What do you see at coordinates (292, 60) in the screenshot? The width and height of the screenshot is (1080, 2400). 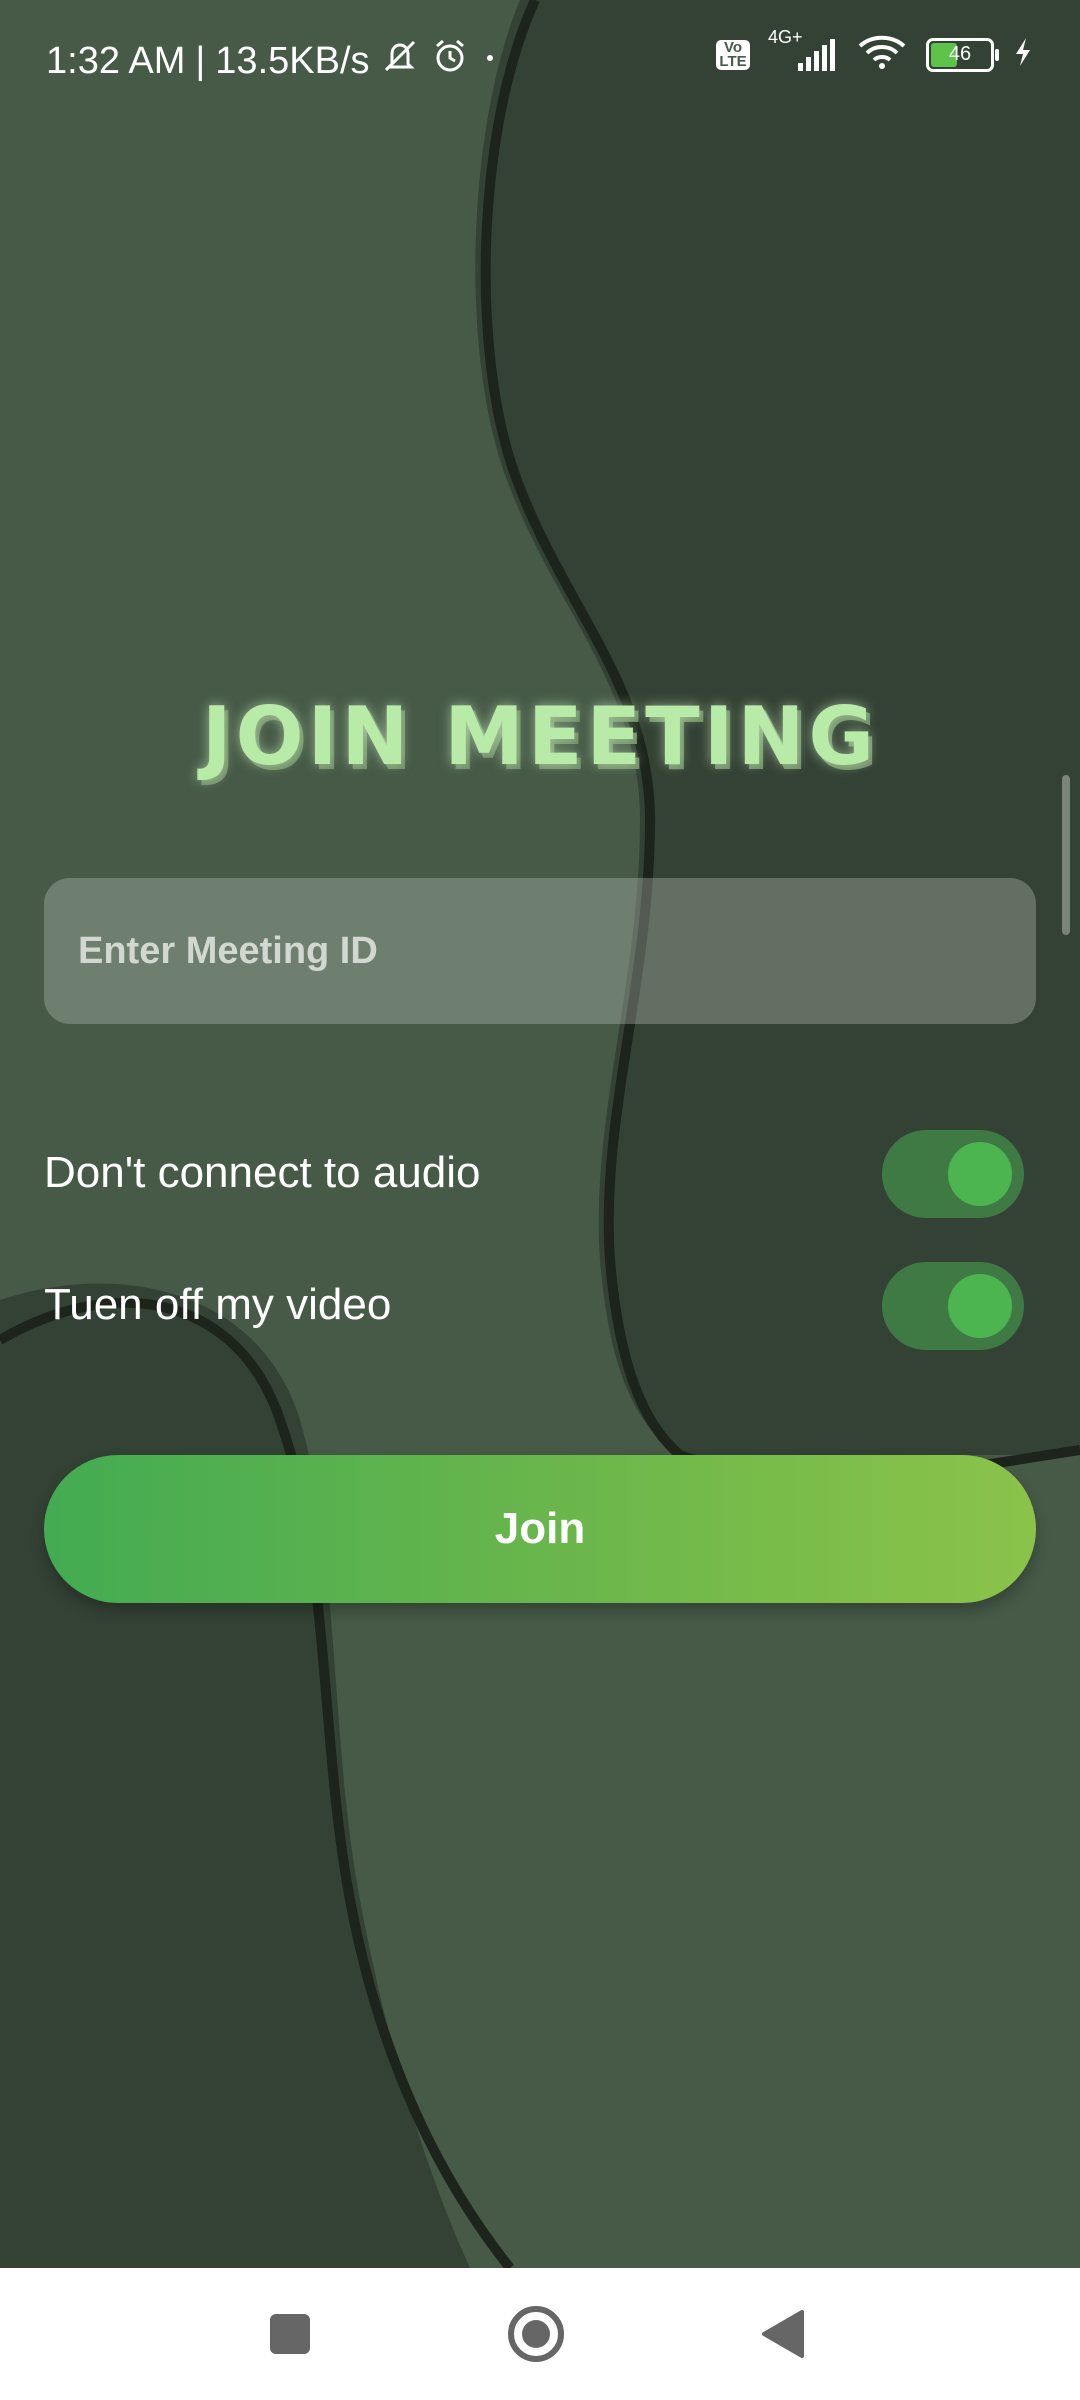 I see `status-net-speed: 13.5KB/s` at bounding box center [292, 60].